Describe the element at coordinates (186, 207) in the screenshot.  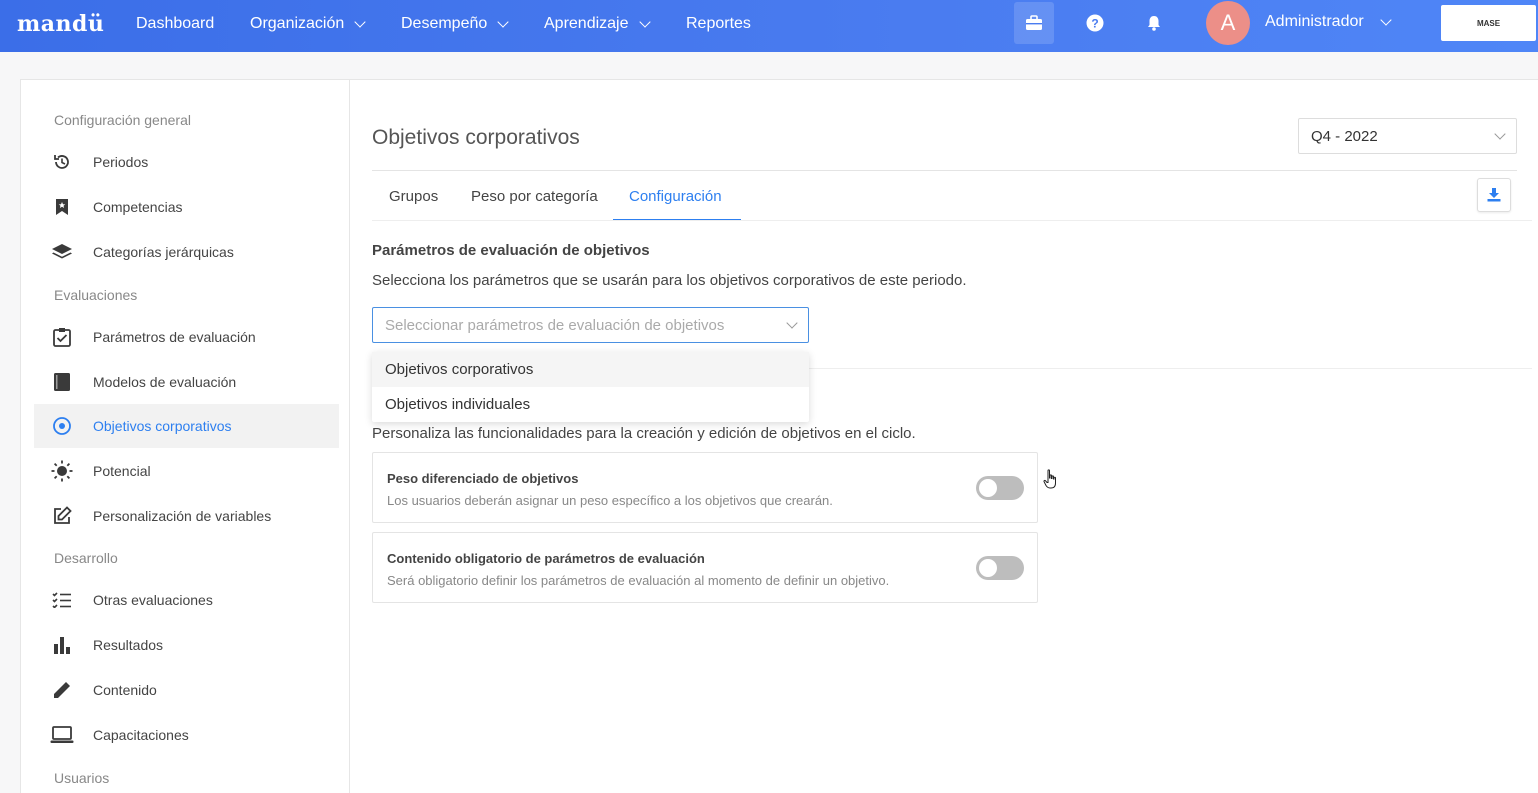
I see `sidebar-item-competencias: Competencias` at that location.